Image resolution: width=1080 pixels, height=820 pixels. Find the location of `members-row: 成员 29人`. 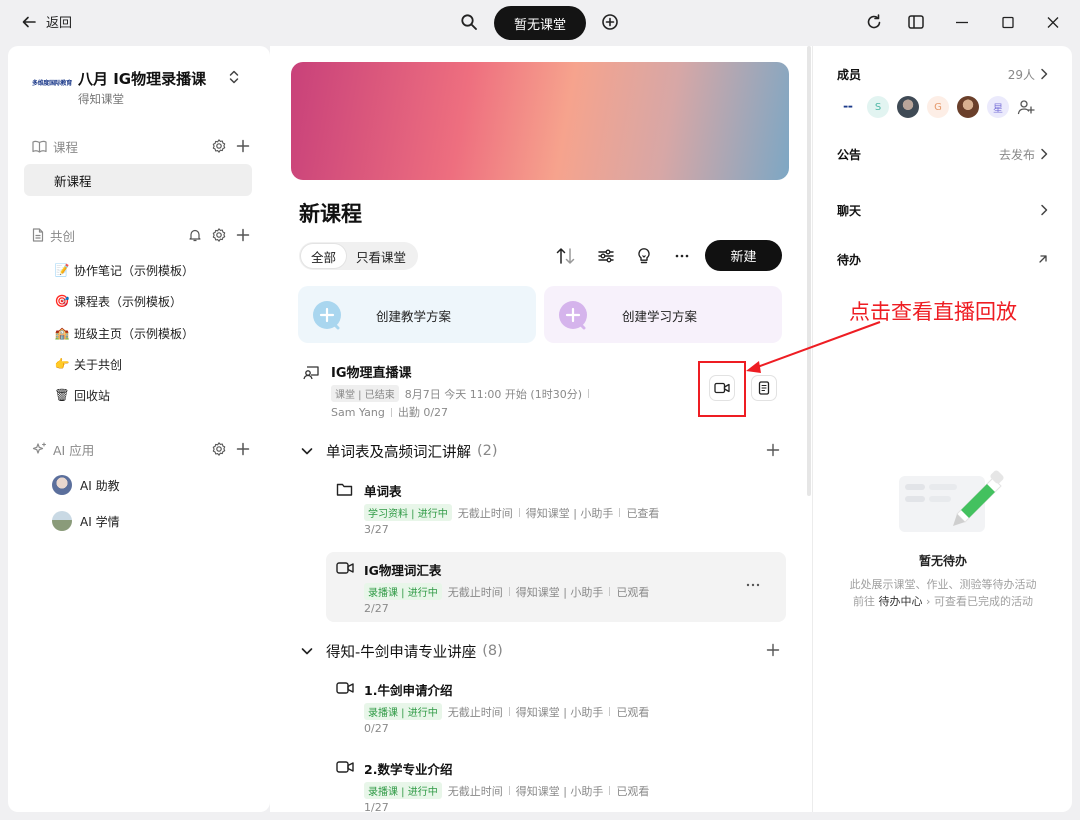

members-row: 成员 29人 is located at coordinates (943, 74).